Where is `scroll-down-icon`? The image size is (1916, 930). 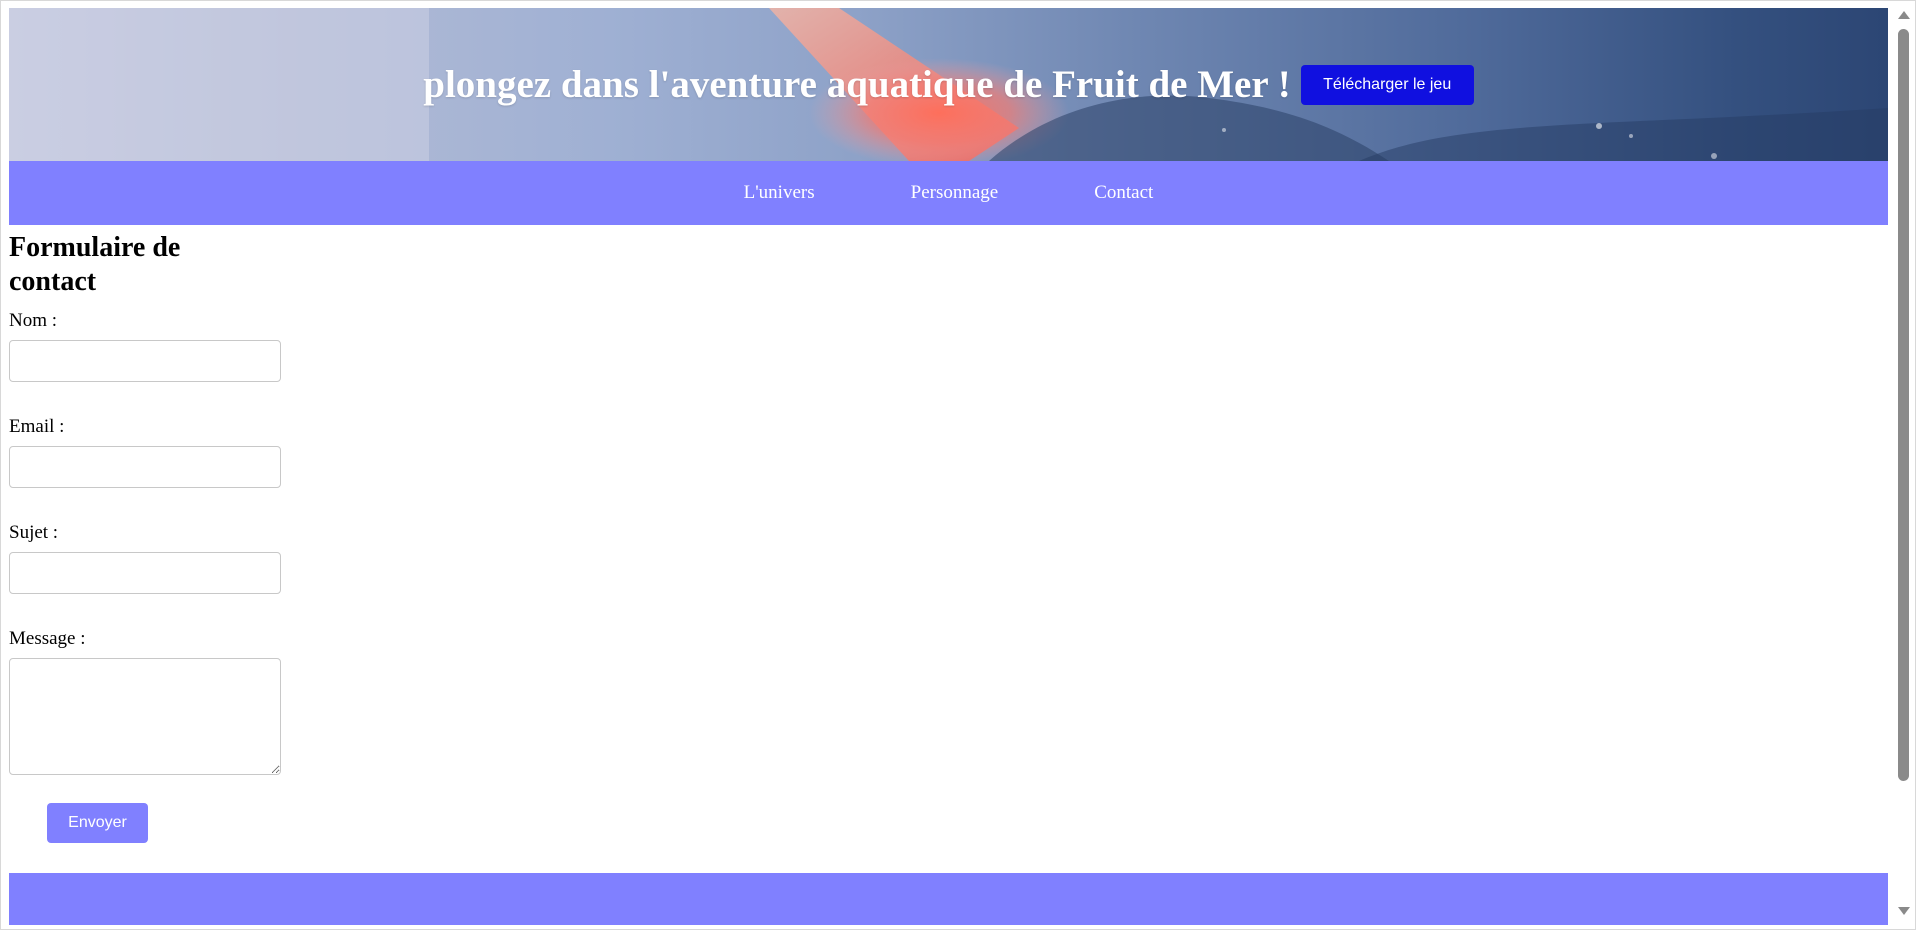 scroll-down-icon is located at coordinates (1904, 911).